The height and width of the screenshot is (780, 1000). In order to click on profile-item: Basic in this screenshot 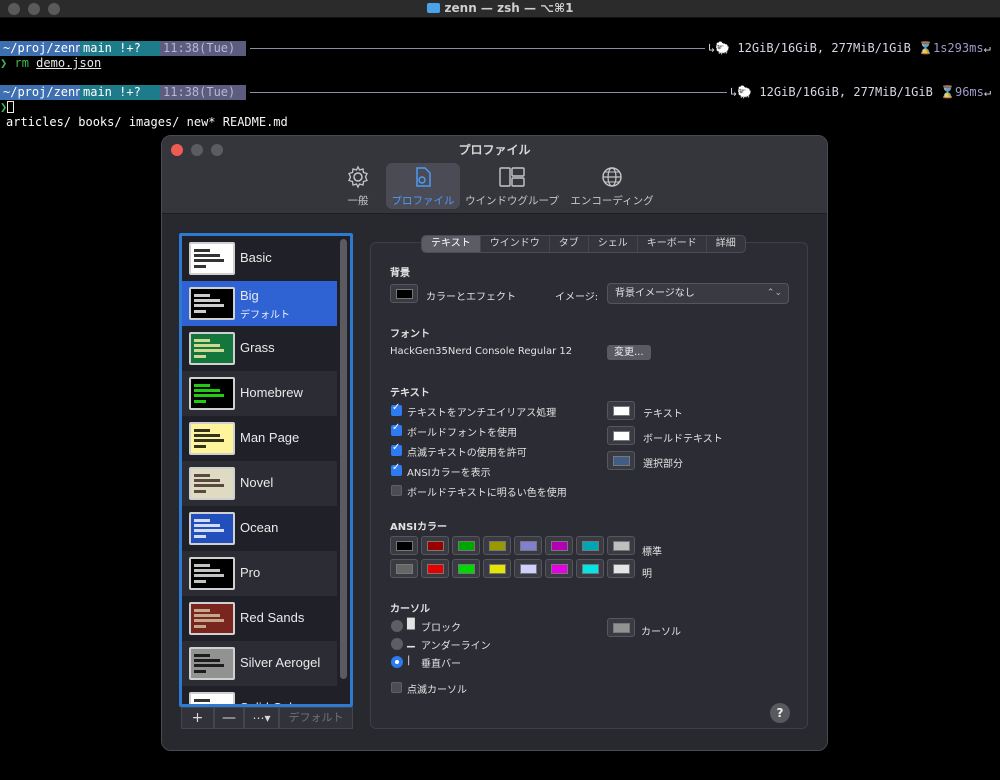, I will do `click(259, 258)`.